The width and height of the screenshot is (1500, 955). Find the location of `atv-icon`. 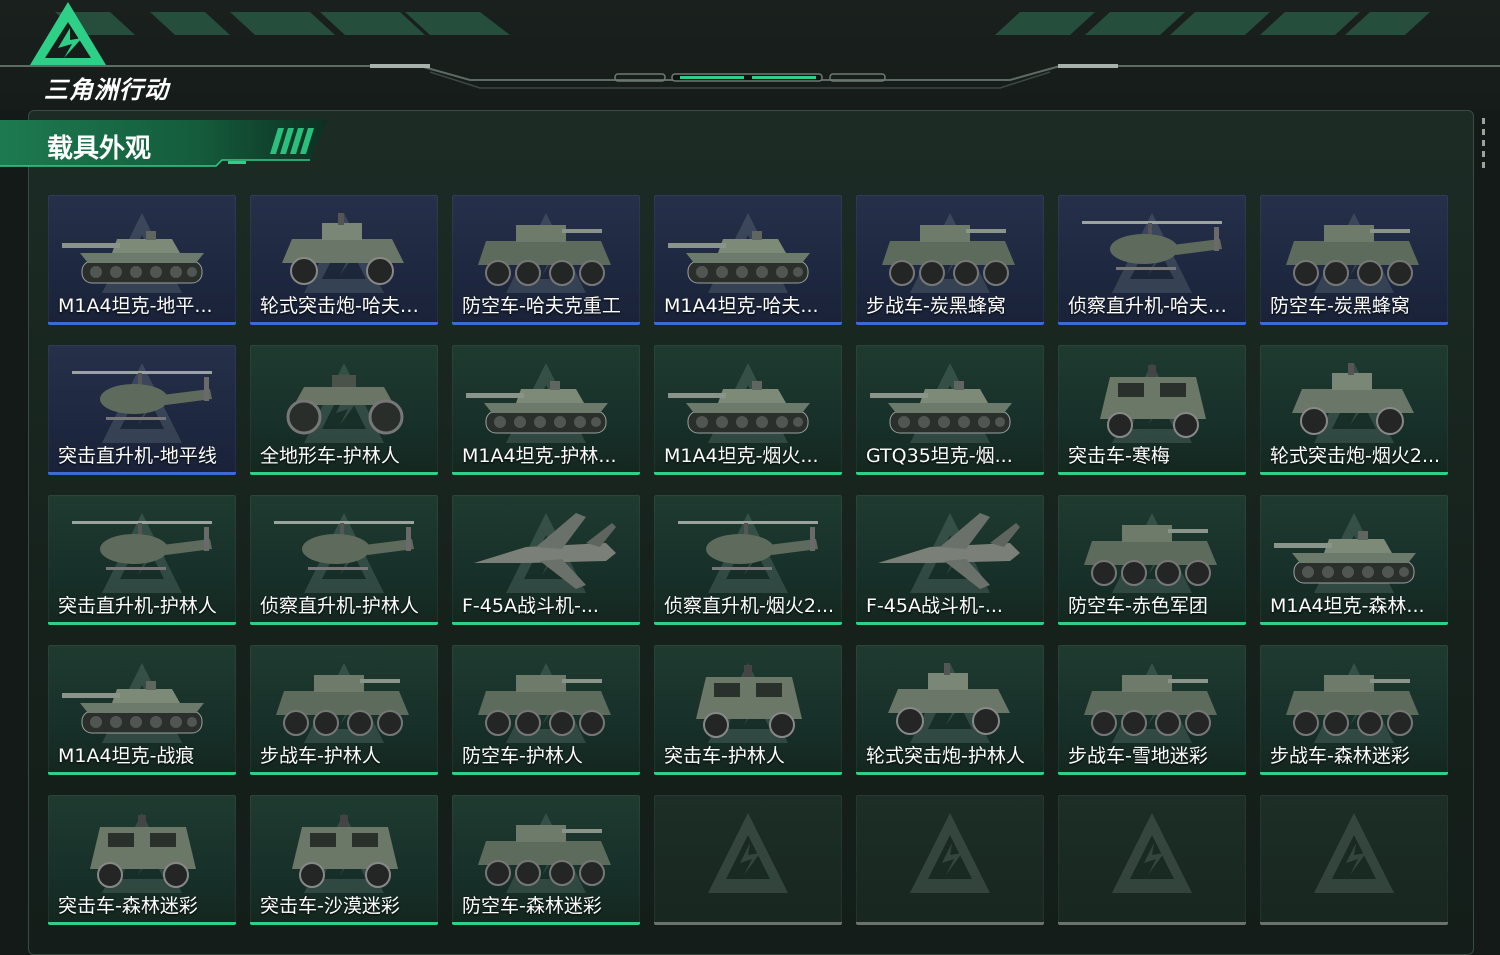

atv-icon is located at coordinates (345, 404).